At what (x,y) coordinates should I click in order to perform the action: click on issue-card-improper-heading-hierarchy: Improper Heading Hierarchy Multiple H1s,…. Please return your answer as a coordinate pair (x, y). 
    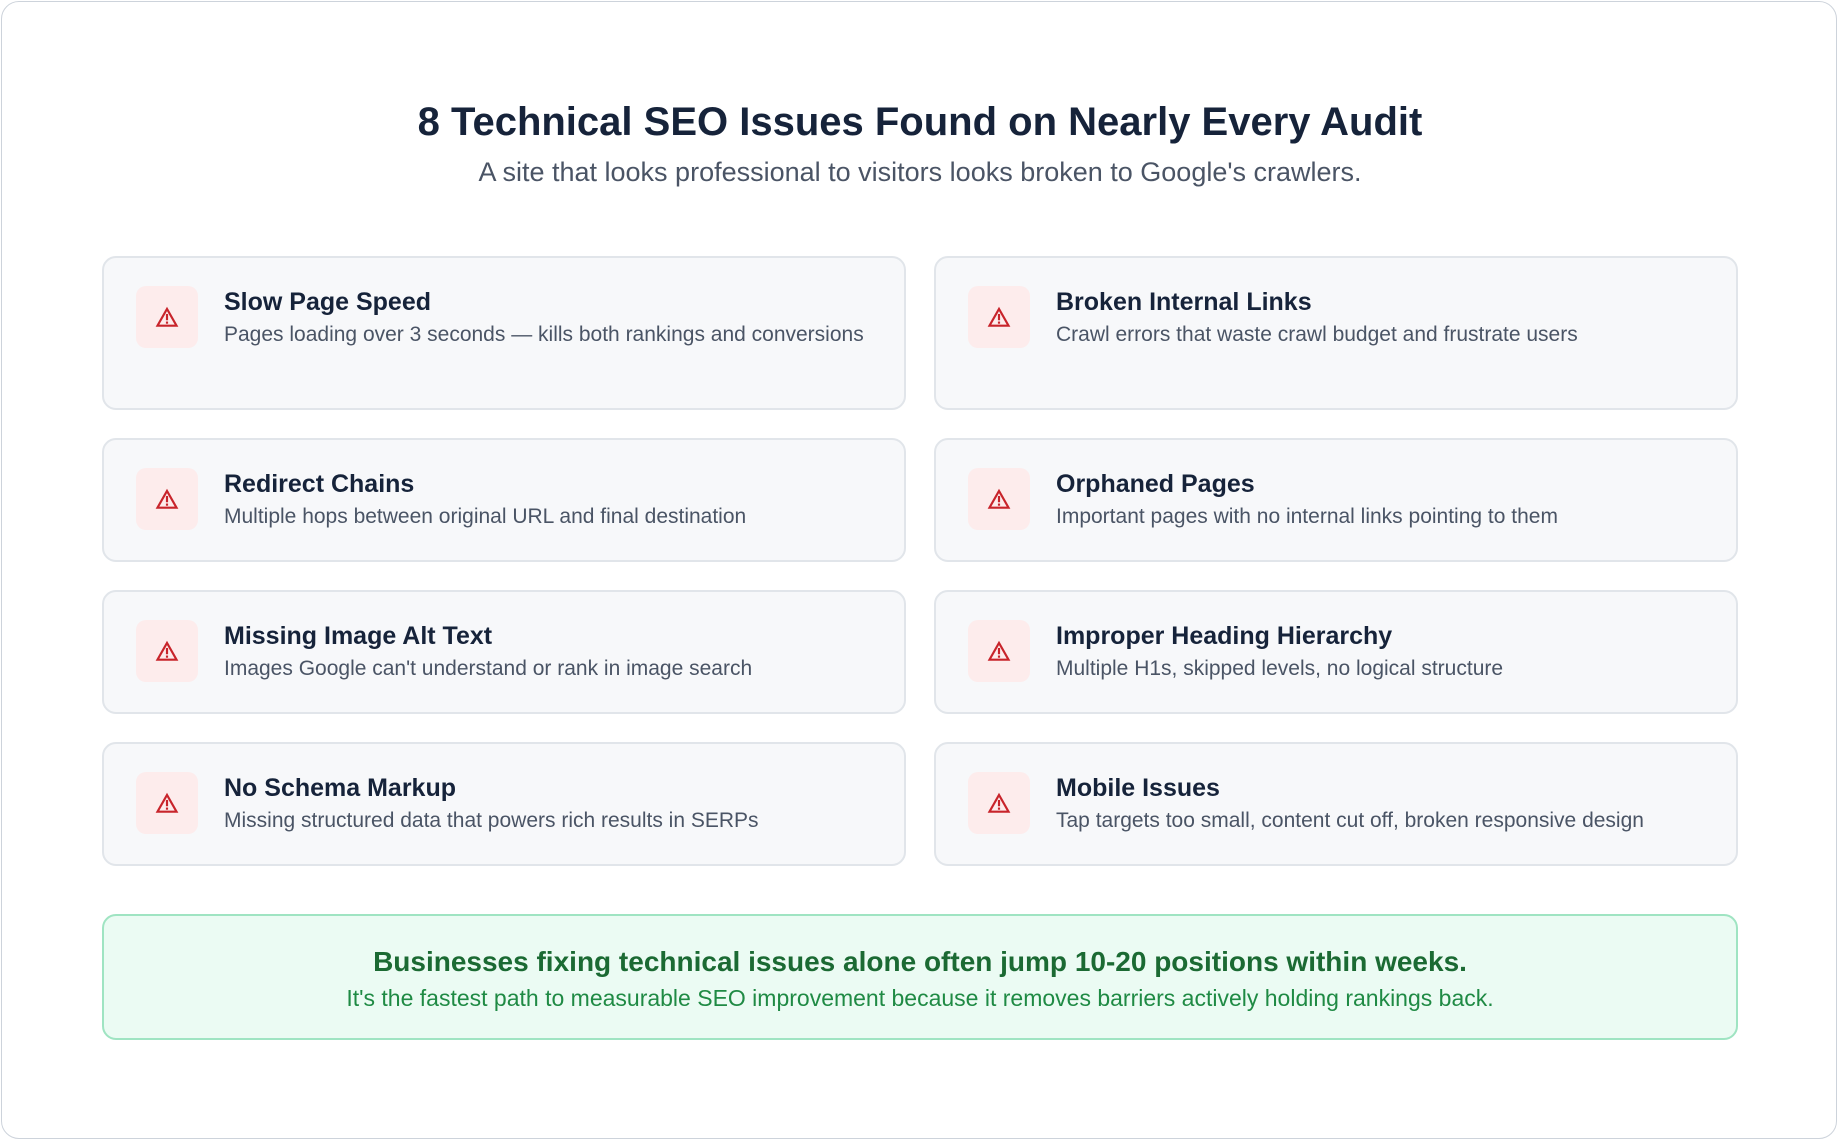
    Looking at the image, I should click on (1336, 652).